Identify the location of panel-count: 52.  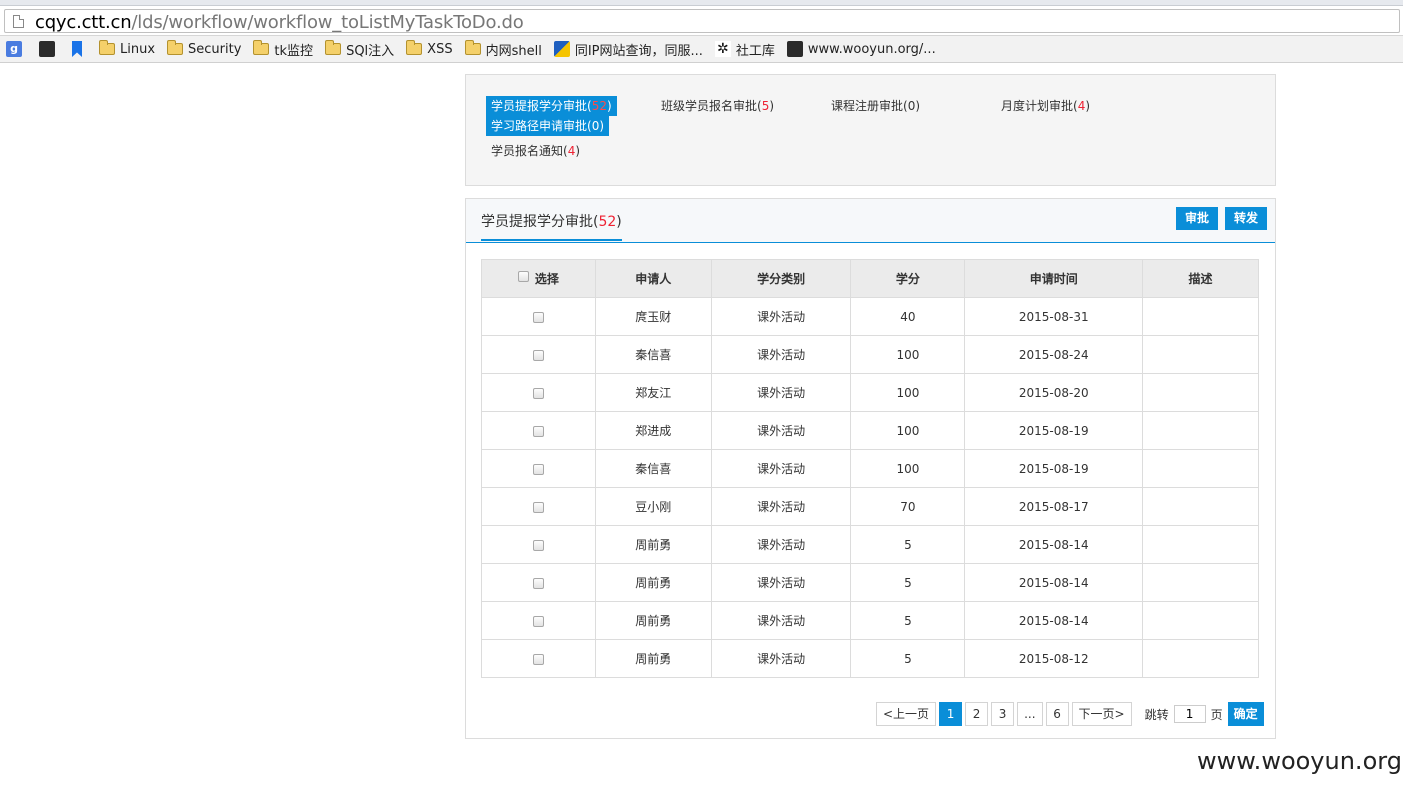
(607, 222).